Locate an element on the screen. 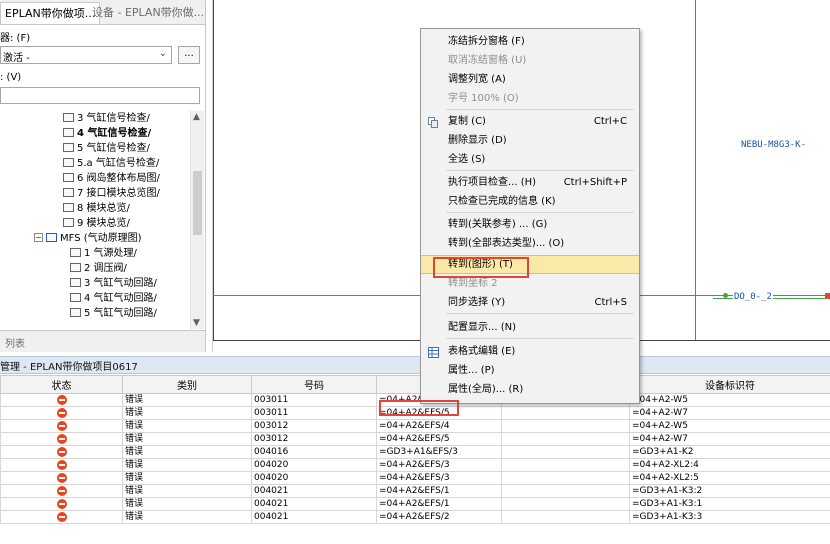 This screenshot has height=544, width=830. tree-page-item: 6 阀岛整体布局图/ is located at coordinates (111, 178).